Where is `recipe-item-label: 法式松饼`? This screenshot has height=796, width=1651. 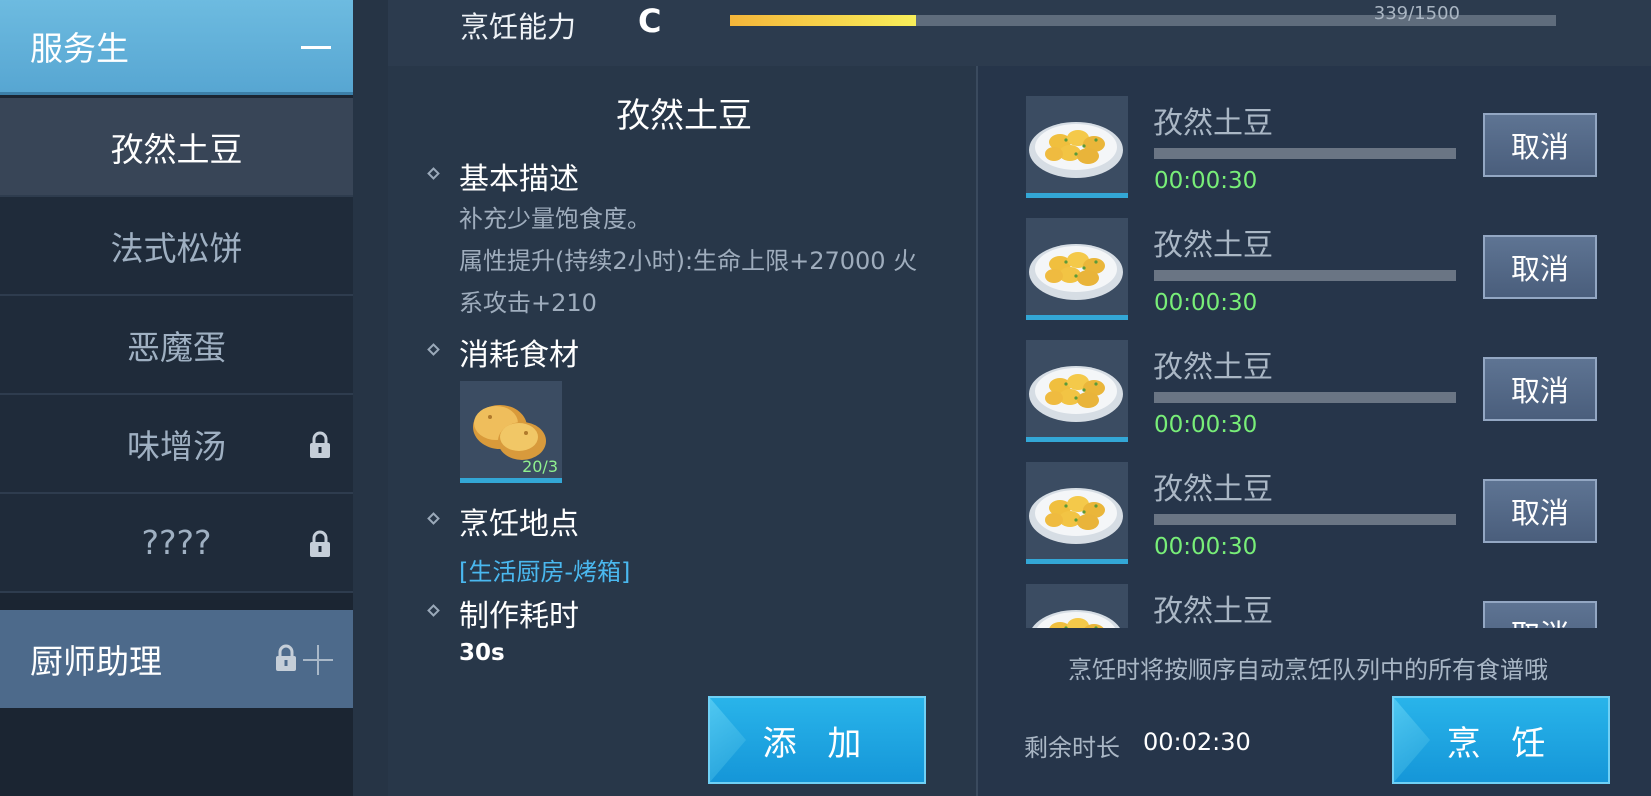
recipe-item-label: 法式松饼 is located at coordinates (176, 248).